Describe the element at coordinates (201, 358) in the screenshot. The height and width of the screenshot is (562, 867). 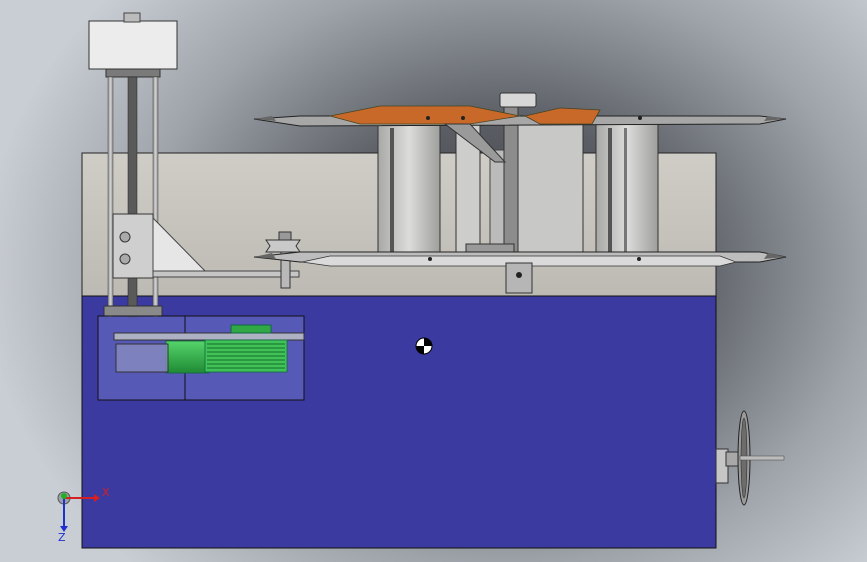
I see `gearbox-housing` at that location.